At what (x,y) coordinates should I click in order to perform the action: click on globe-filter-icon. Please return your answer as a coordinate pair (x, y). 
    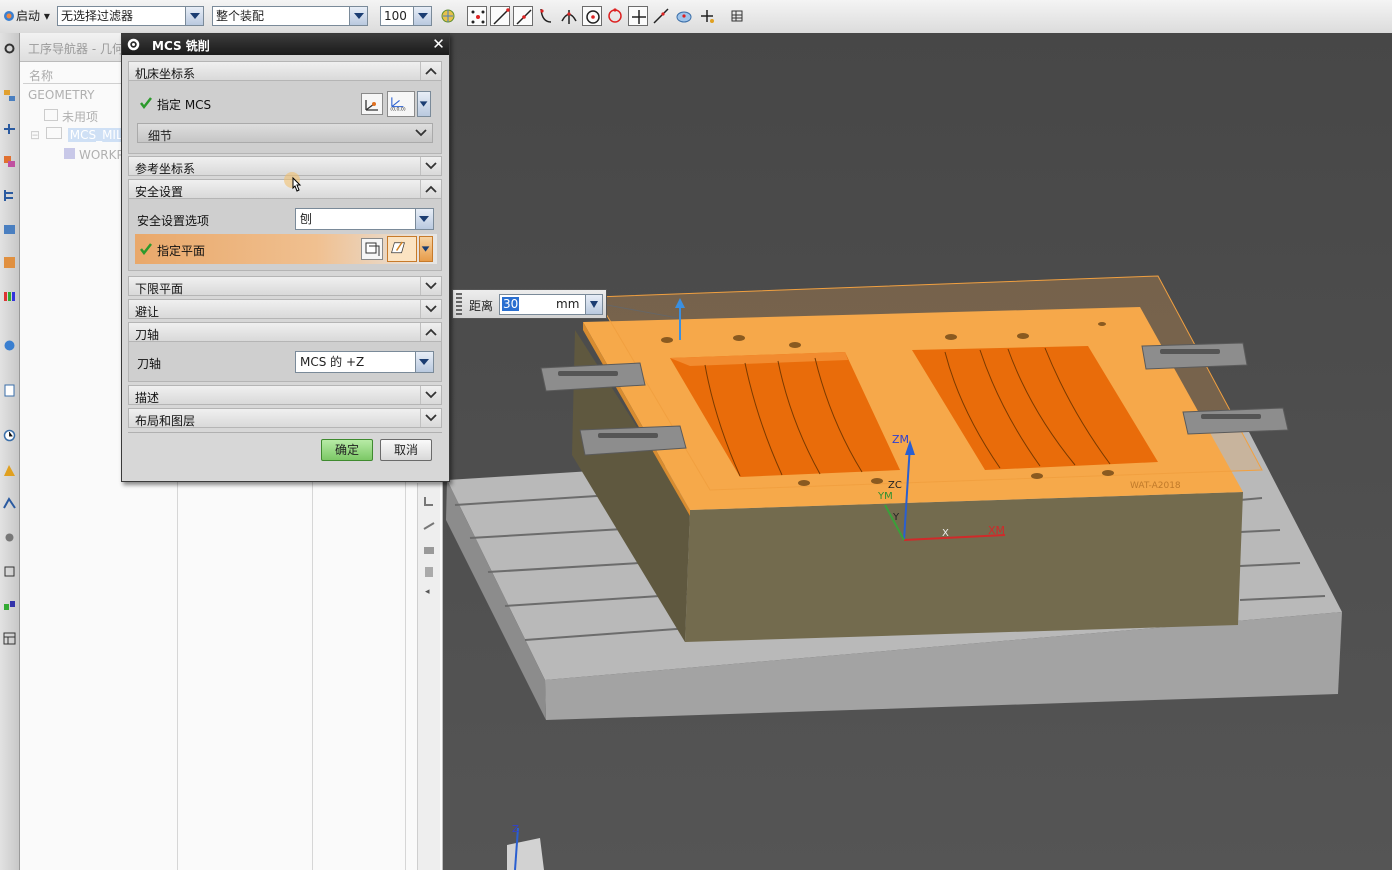
    Looking at the image, I should click on (448, 16).